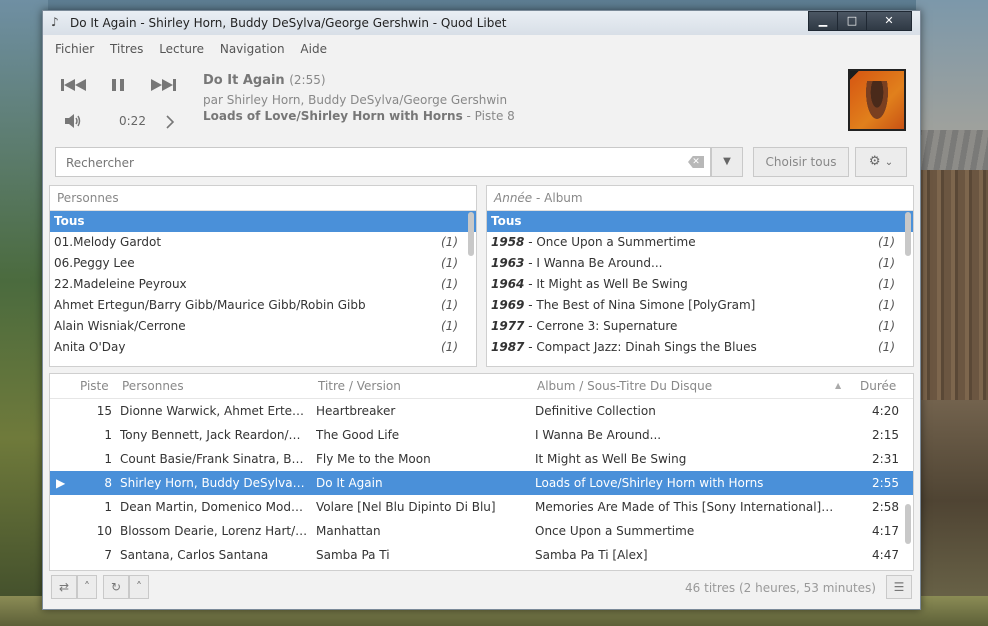 The width and height of the screenshot is (988, 626). I want to click on album-cover, so click(877, 100).